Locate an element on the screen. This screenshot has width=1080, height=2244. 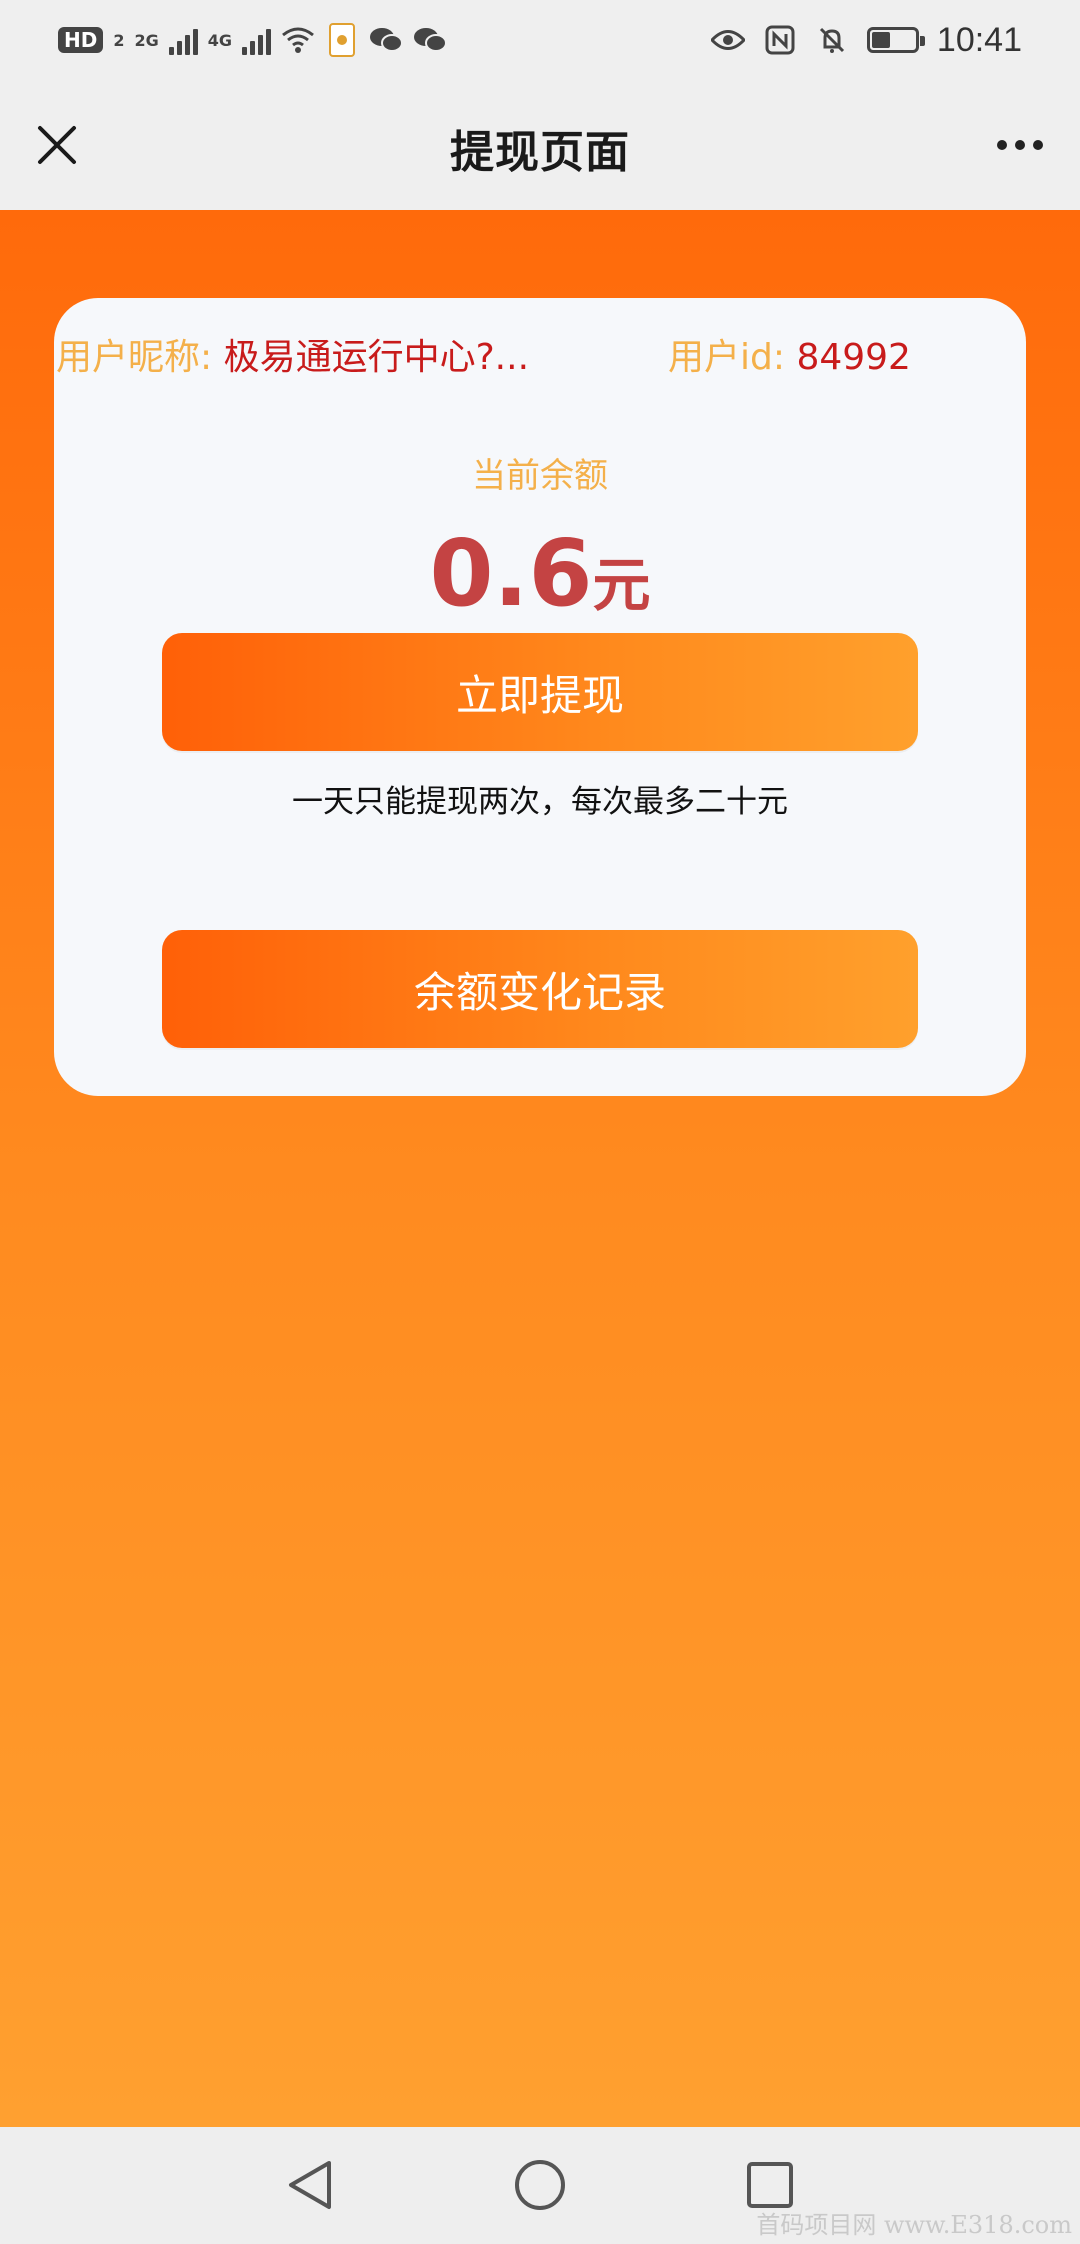
system-nav-bar: 首码项目网 www.E318.com is located at coordinates (540, 2185).